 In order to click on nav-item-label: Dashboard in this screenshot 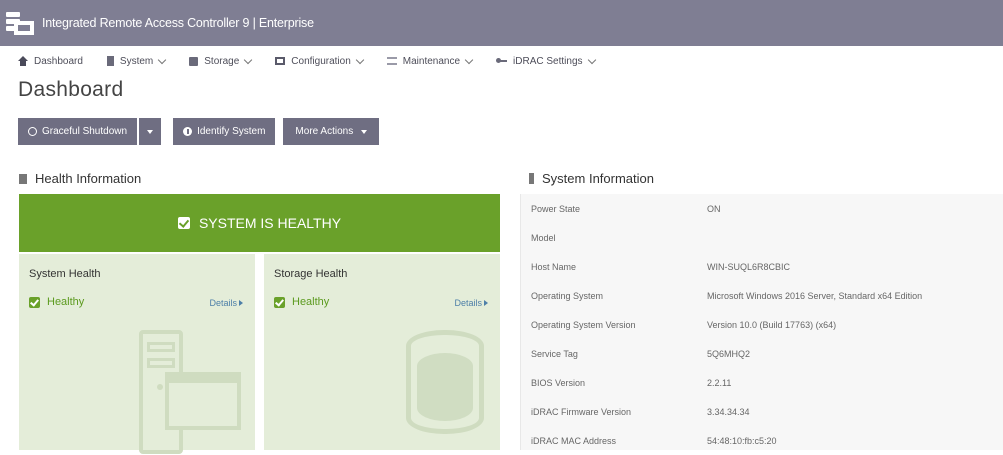, I will do `click(58, 61)`.